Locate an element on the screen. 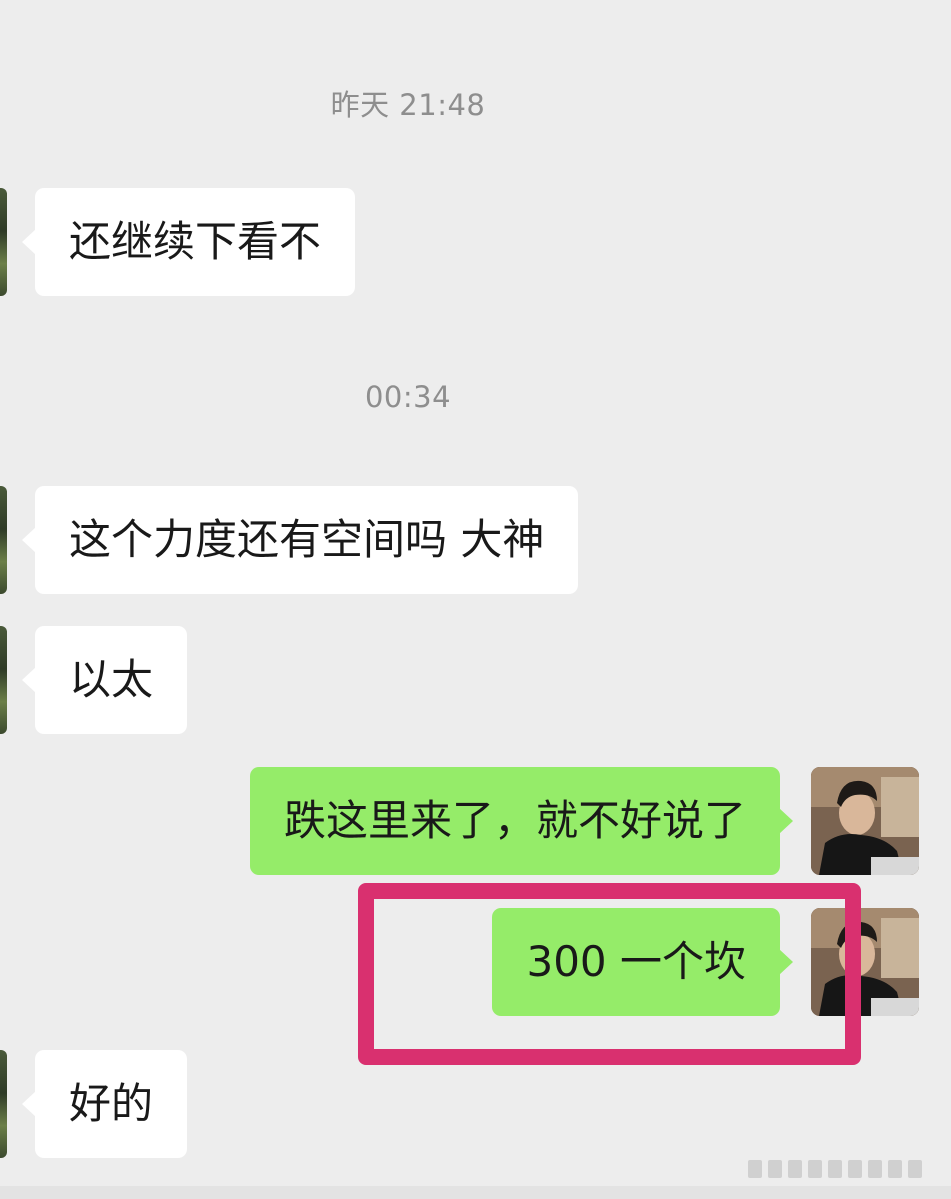  person-photo-icon is located at coordinates (865, 821).